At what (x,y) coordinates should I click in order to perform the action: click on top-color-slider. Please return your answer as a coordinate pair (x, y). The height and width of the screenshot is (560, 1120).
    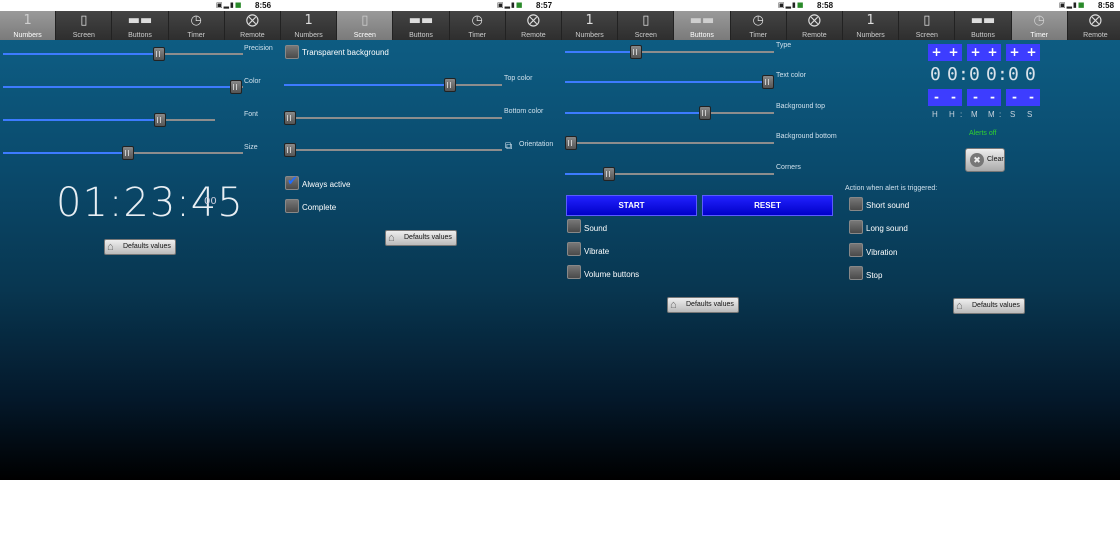
    Looking at the image, I should click on (393, 85).